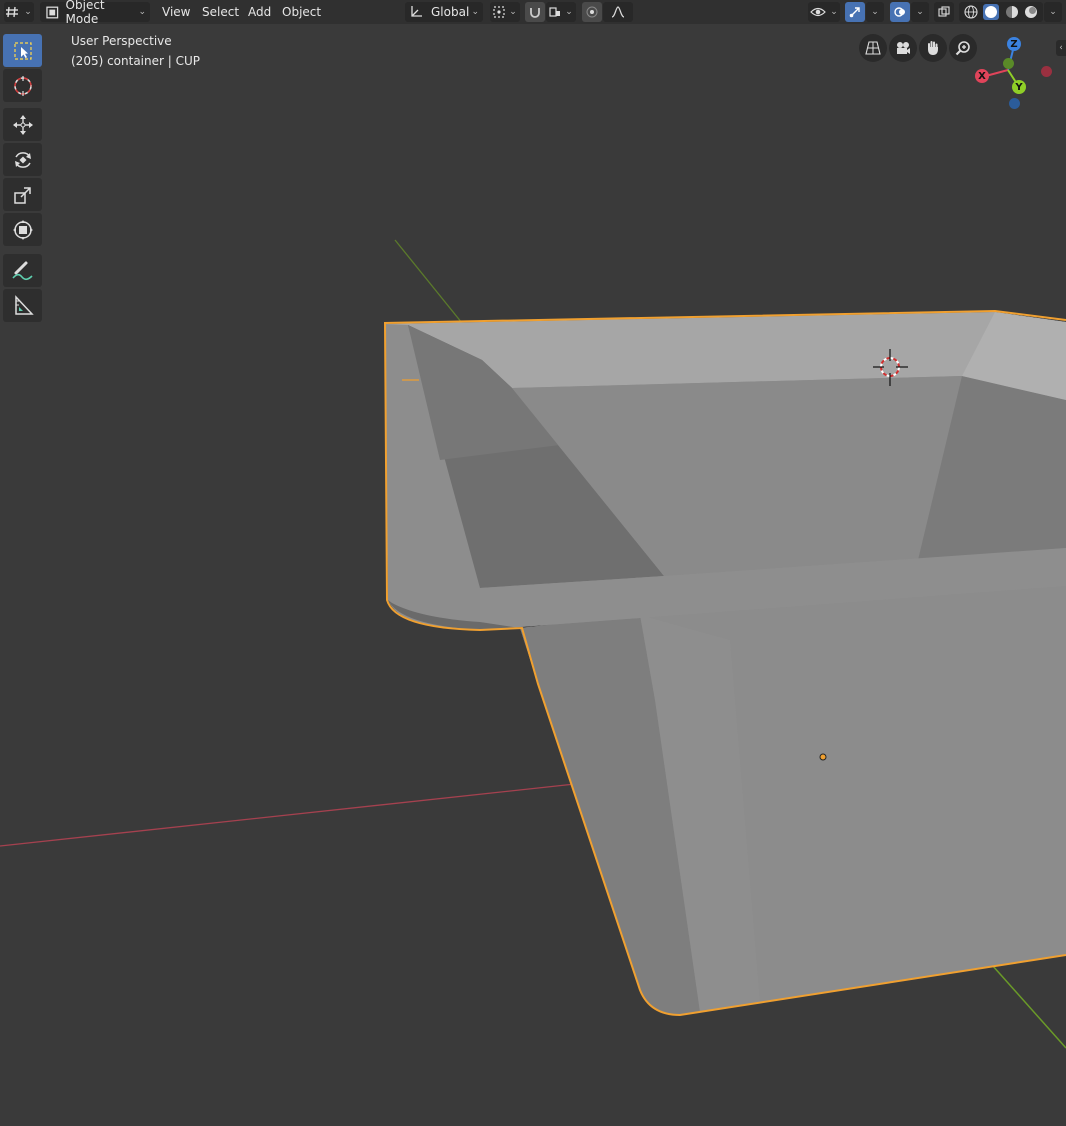 This screenshot has height=1126, width=1066. I want to click on shading-options-button: ⌄, so click(1053, 12).